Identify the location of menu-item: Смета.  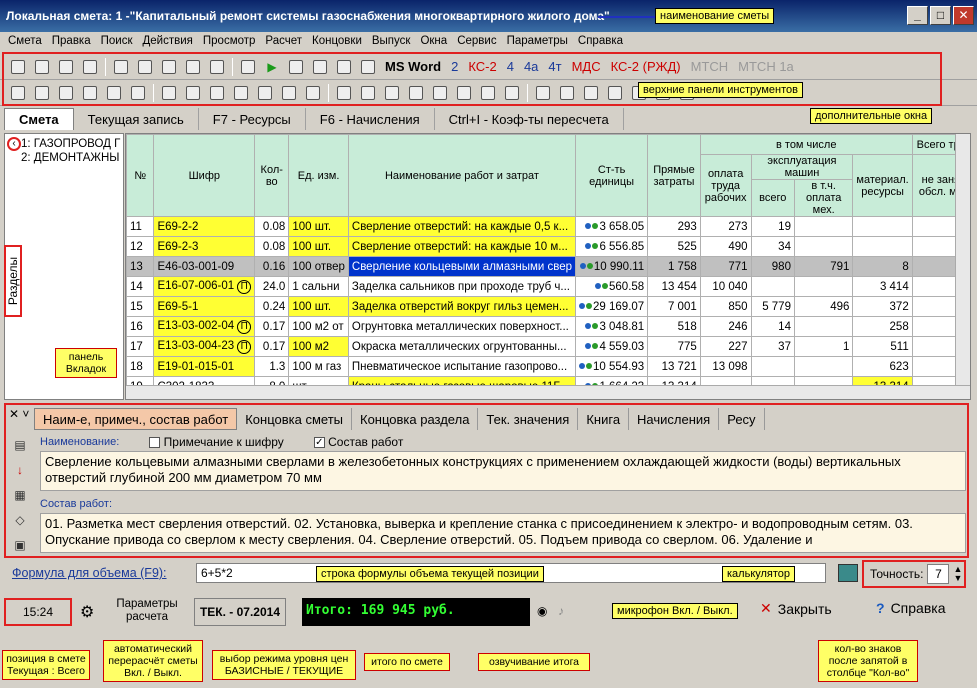
(25, 41).